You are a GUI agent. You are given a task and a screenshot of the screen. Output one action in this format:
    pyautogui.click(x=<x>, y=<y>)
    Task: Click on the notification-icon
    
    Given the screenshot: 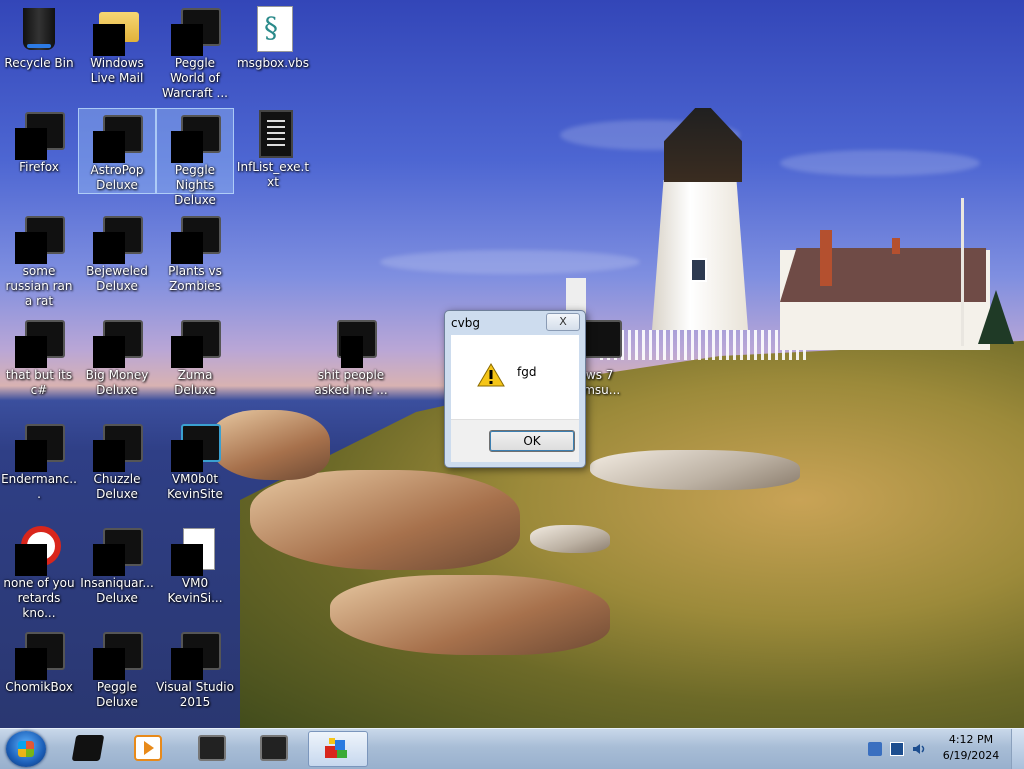 What is the action you would take?
    pyautogui.click(x=875, y=749)
    